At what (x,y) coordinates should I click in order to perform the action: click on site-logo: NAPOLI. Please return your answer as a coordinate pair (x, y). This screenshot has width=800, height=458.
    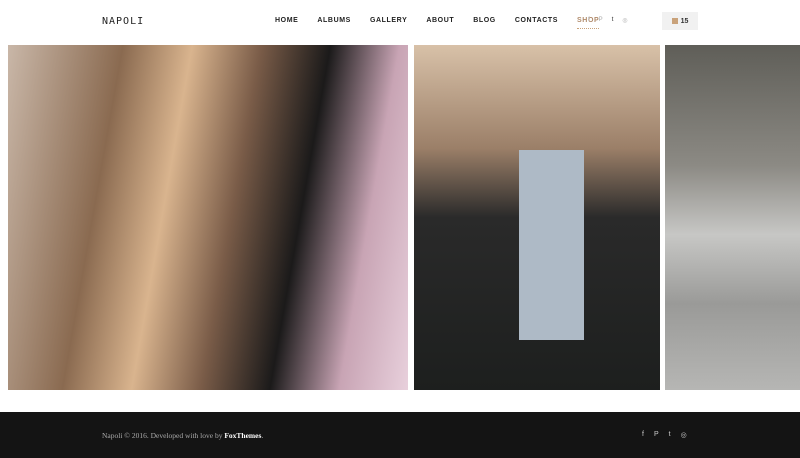
    Looking at the image, I should click on (123, 21).